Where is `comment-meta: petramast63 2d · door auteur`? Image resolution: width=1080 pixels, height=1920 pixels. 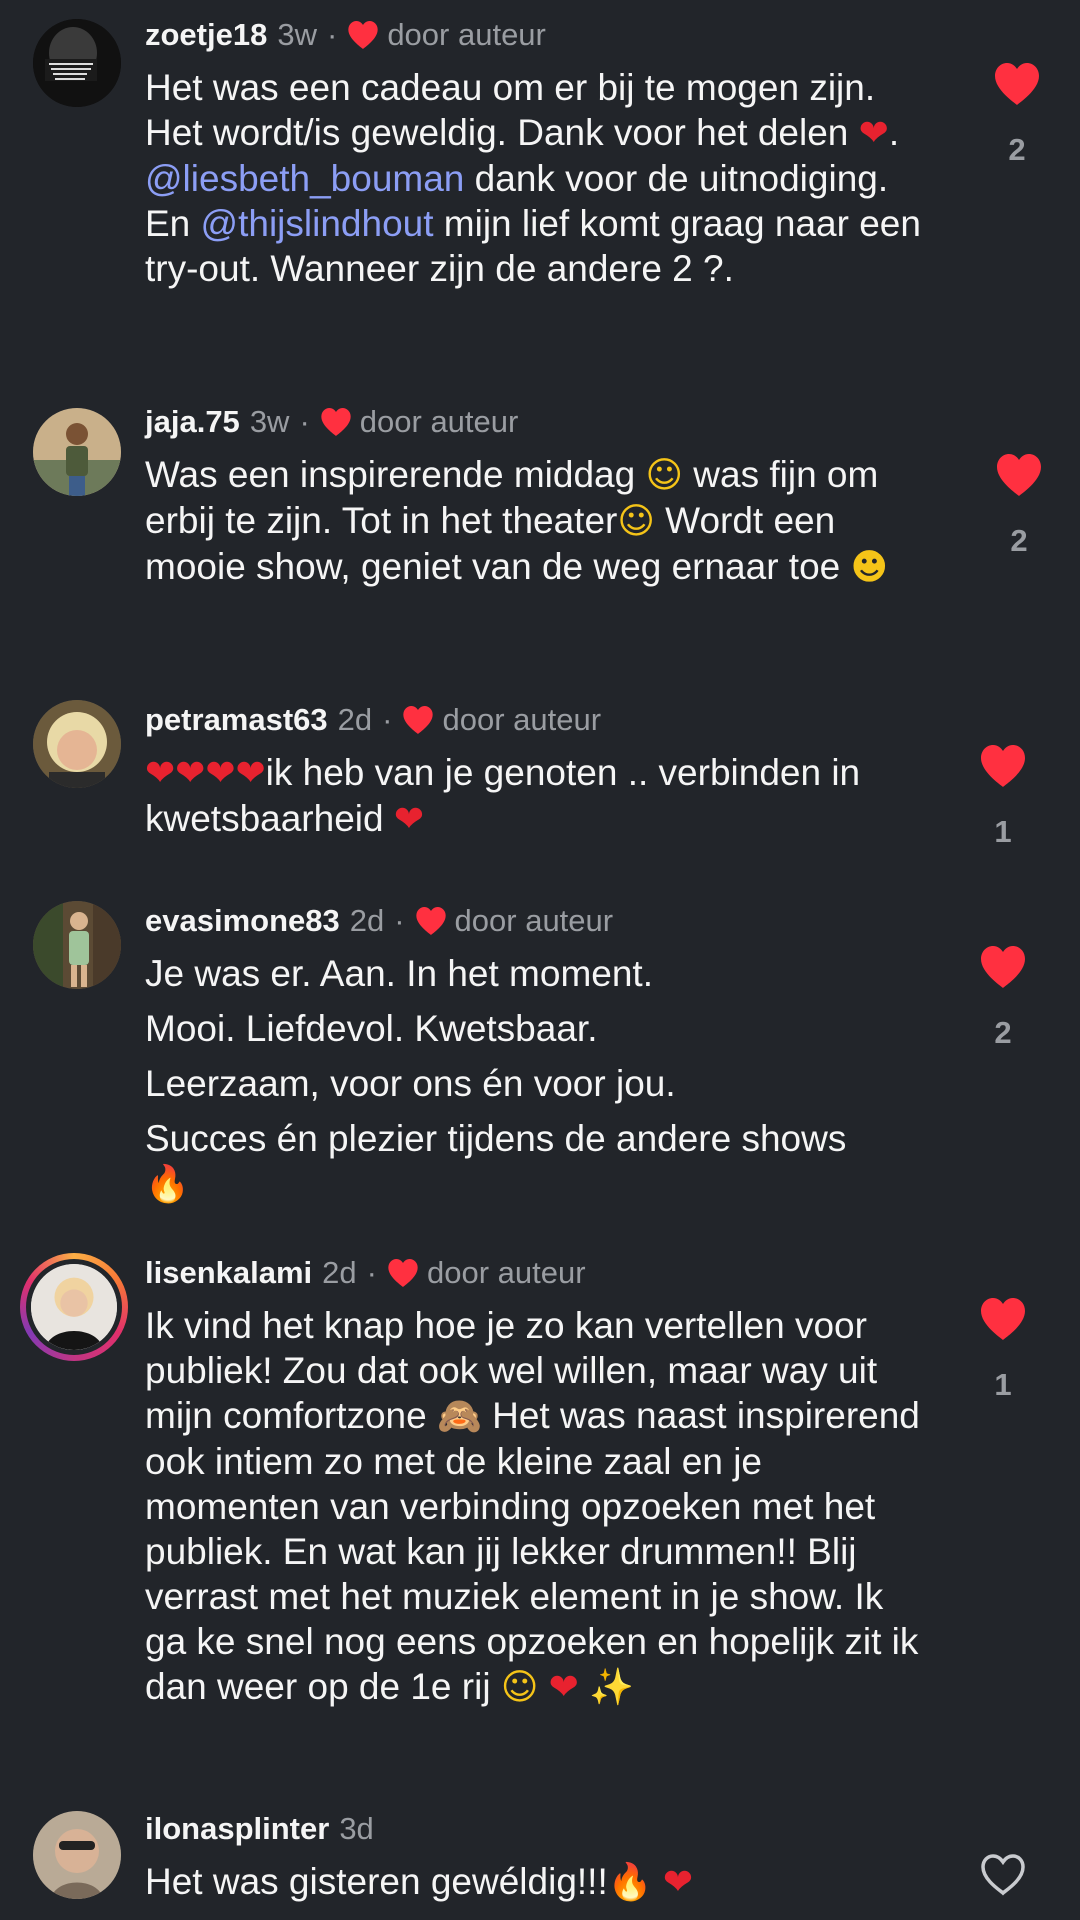 comment-meta: petramast63 2d · door auteur is located at coordinates (535, 720).